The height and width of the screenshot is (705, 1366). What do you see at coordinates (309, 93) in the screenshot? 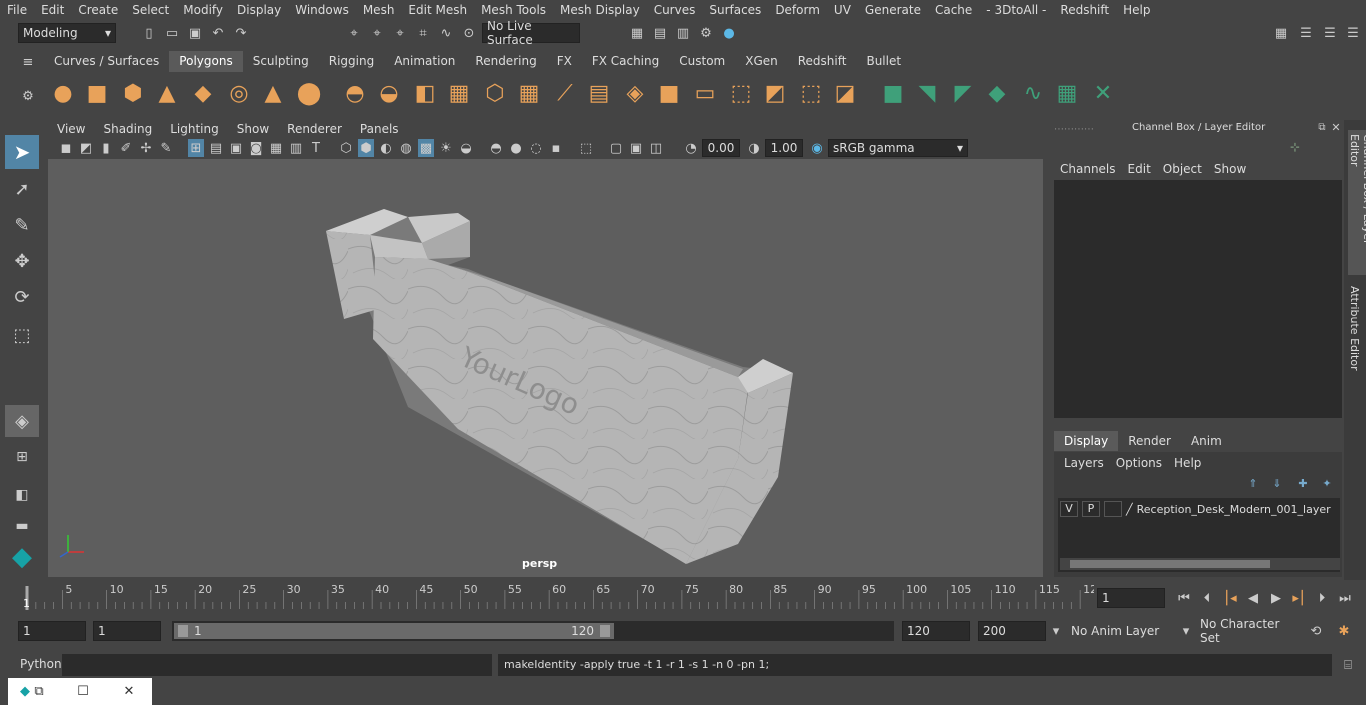
I see `pipe-icon: ⬤` at bounding box center [309, 93].